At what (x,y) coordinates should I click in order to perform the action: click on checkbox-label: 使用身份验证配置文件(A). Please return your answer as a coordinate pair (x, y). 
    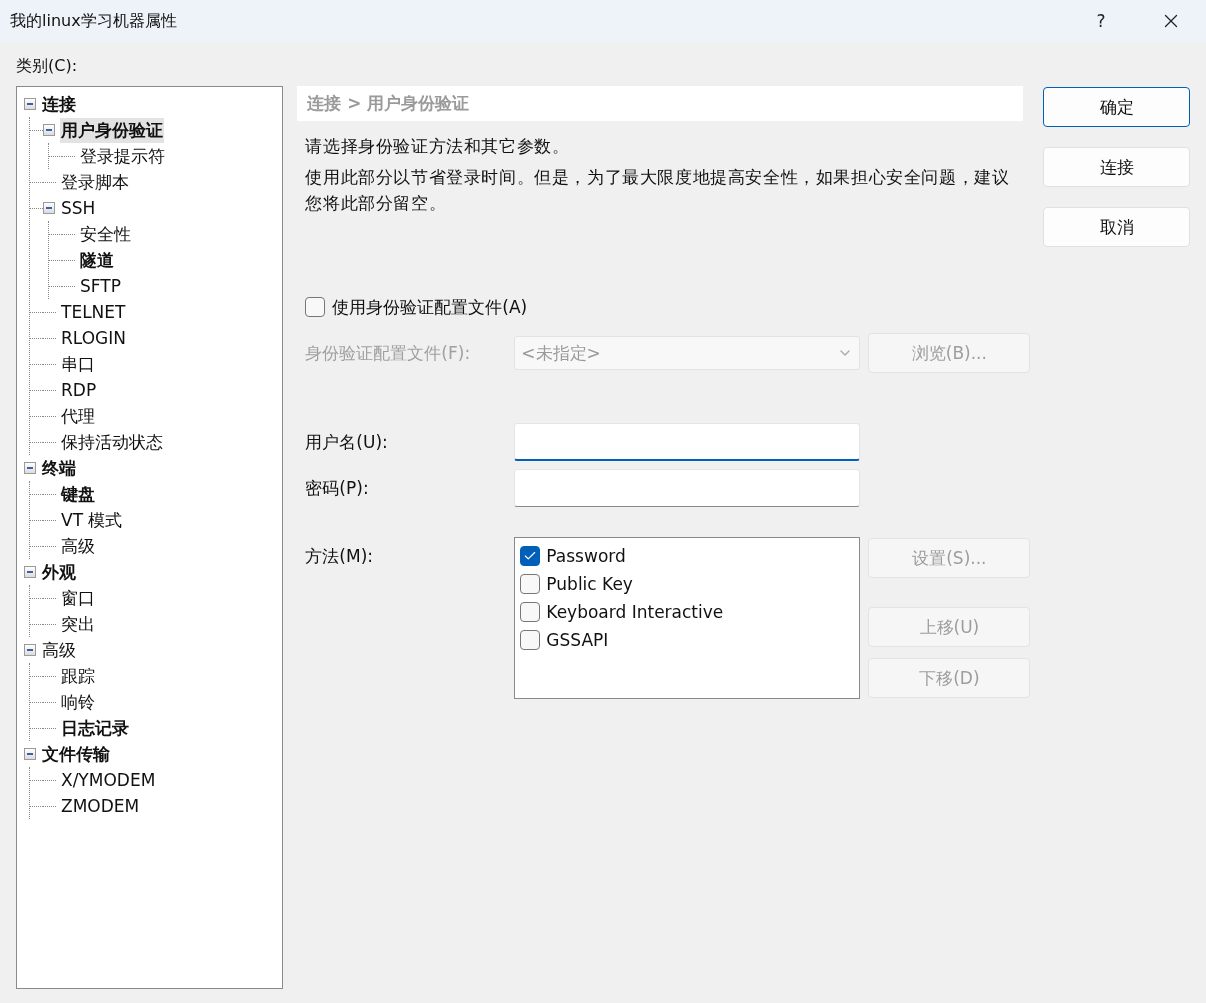
    Looking at the image, I should click on (430, 307).